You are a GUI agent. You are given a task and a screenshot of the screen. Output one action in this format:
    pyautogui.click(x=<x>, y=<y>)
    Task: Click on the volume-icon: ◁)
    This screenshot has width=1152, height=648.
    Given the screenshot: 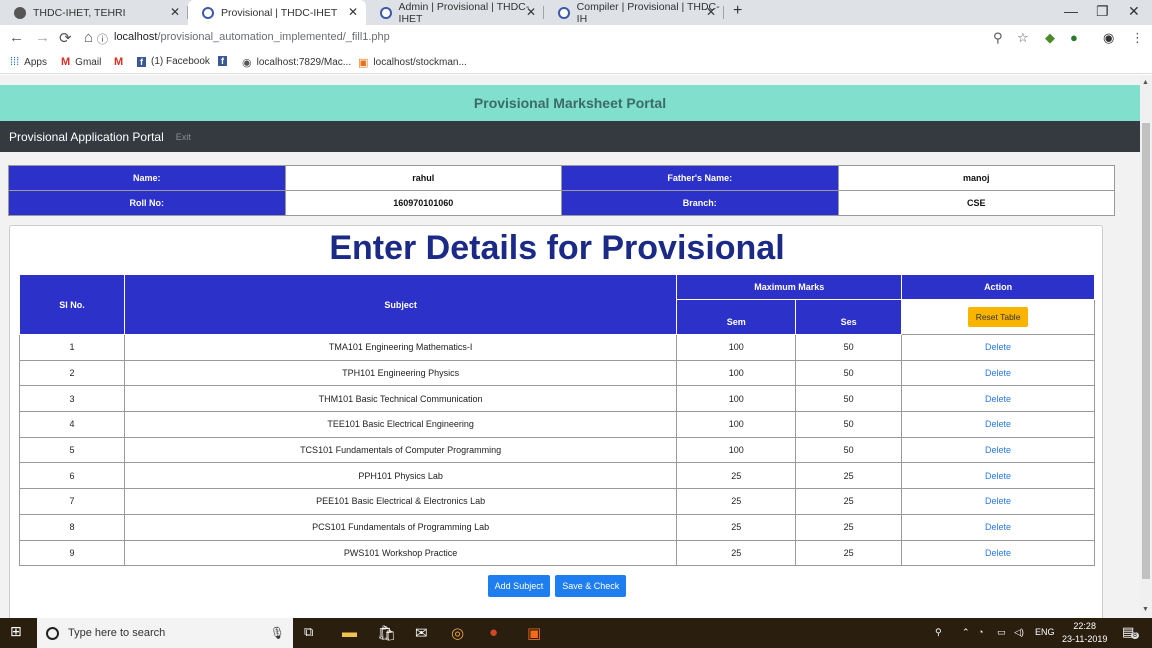 What is the action you would take?
    pyautogui.click(x=1019, y=632)
    